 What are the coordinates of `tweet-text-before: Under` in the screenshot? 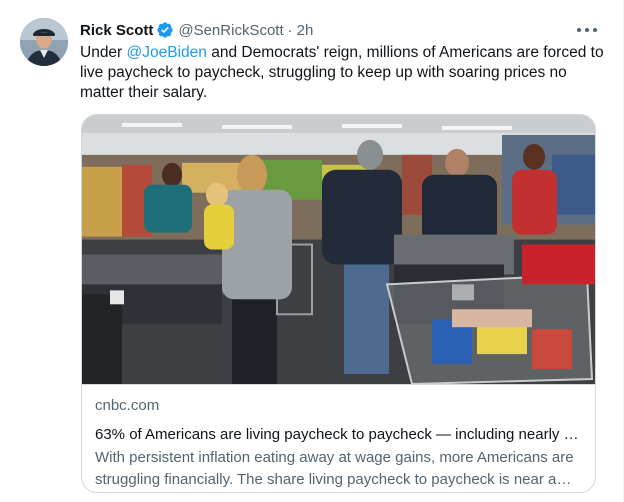 It's located at (103, 52).